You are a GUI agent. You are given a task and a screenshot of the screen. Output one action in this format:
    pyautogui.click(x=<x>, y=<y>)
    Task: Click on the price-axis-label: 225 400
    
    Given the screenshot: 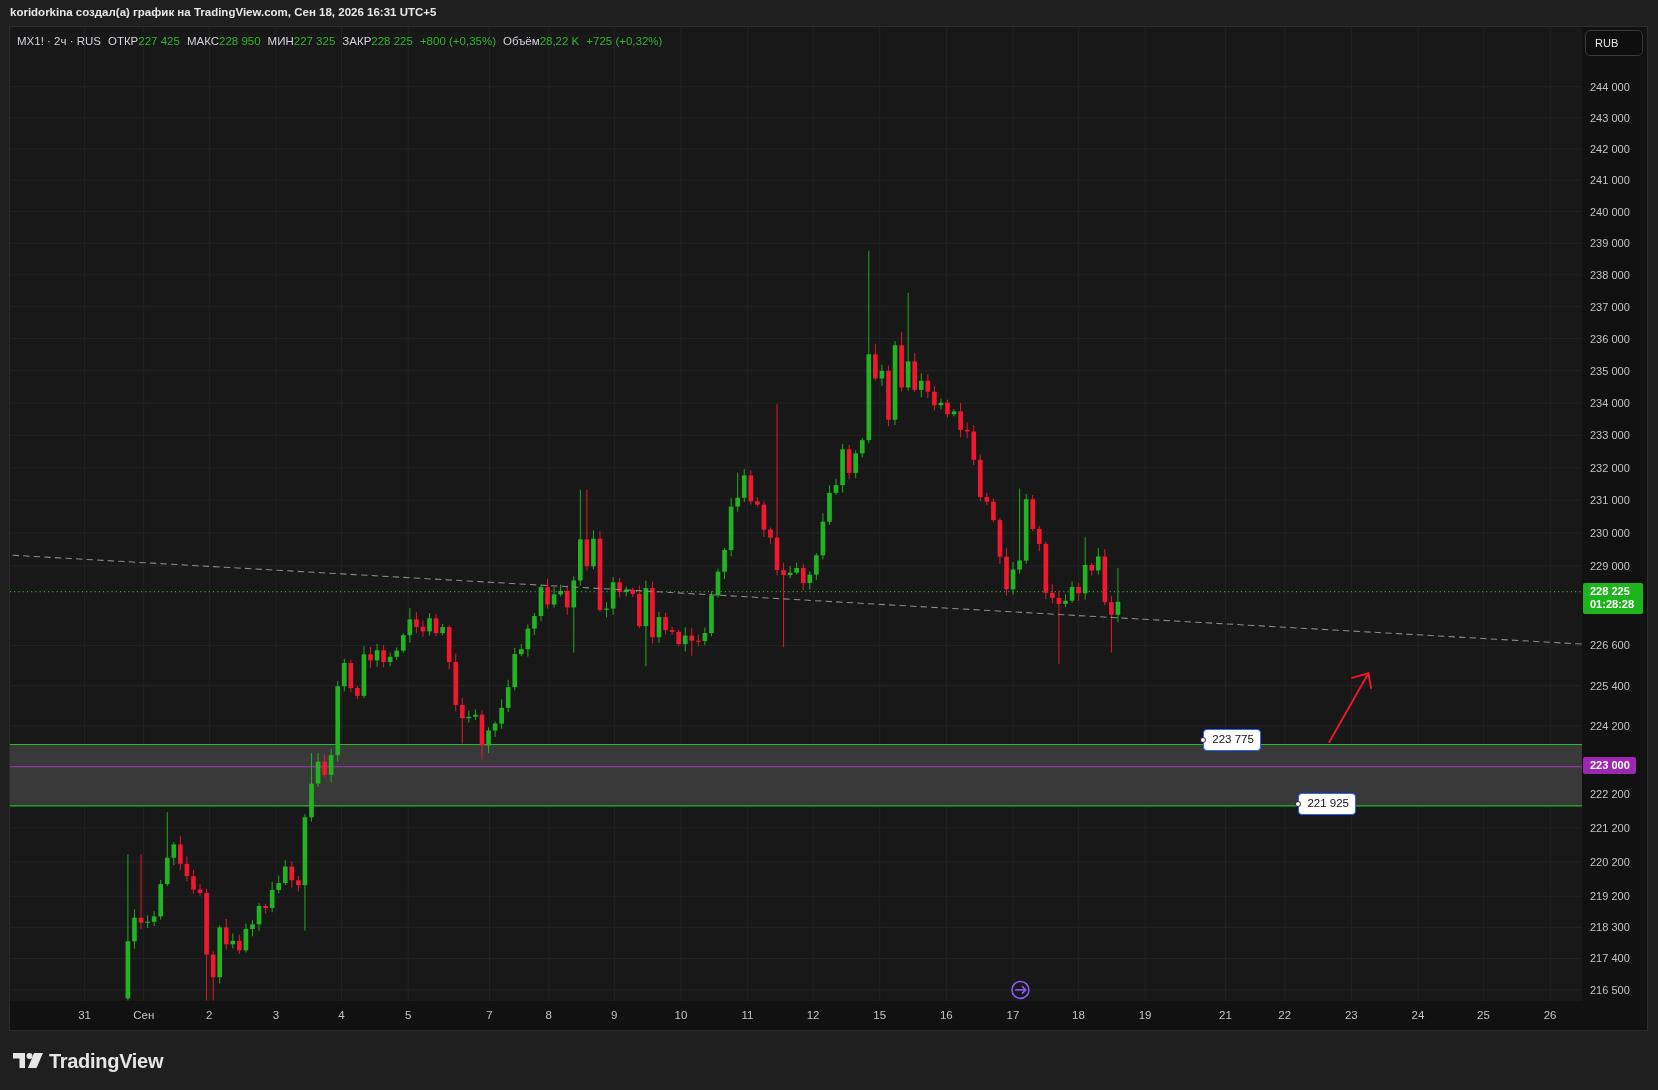 What is the action you would take?
    pyautogui.click(x=1610, y=685)
    